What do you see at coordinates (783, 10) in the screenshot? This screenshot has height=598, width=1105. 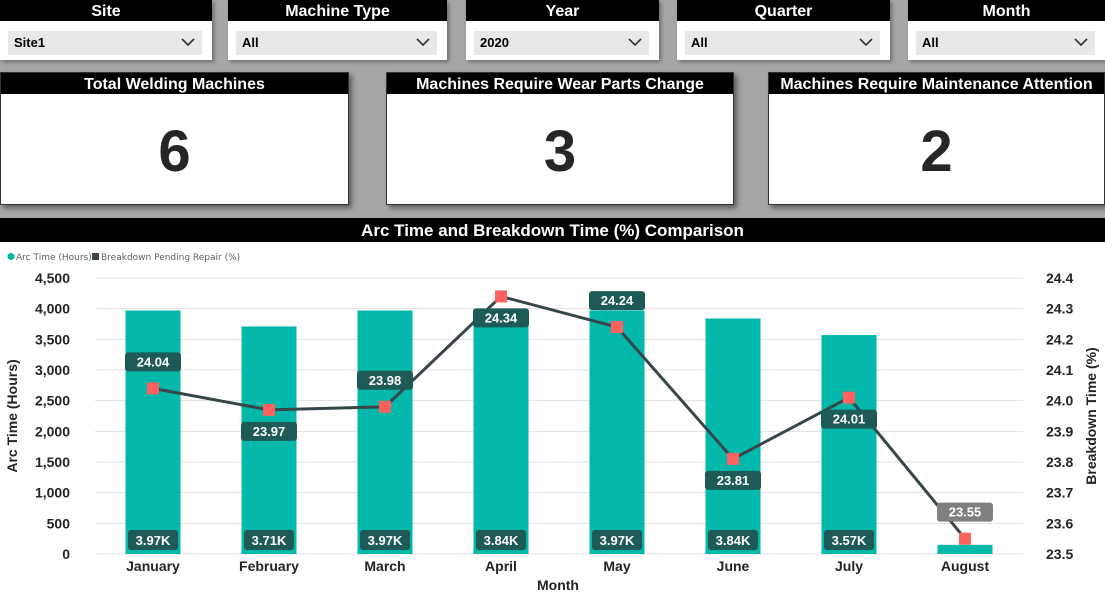 I see `quarter-filter-label: Quarter` at bounding box center [783, 10].